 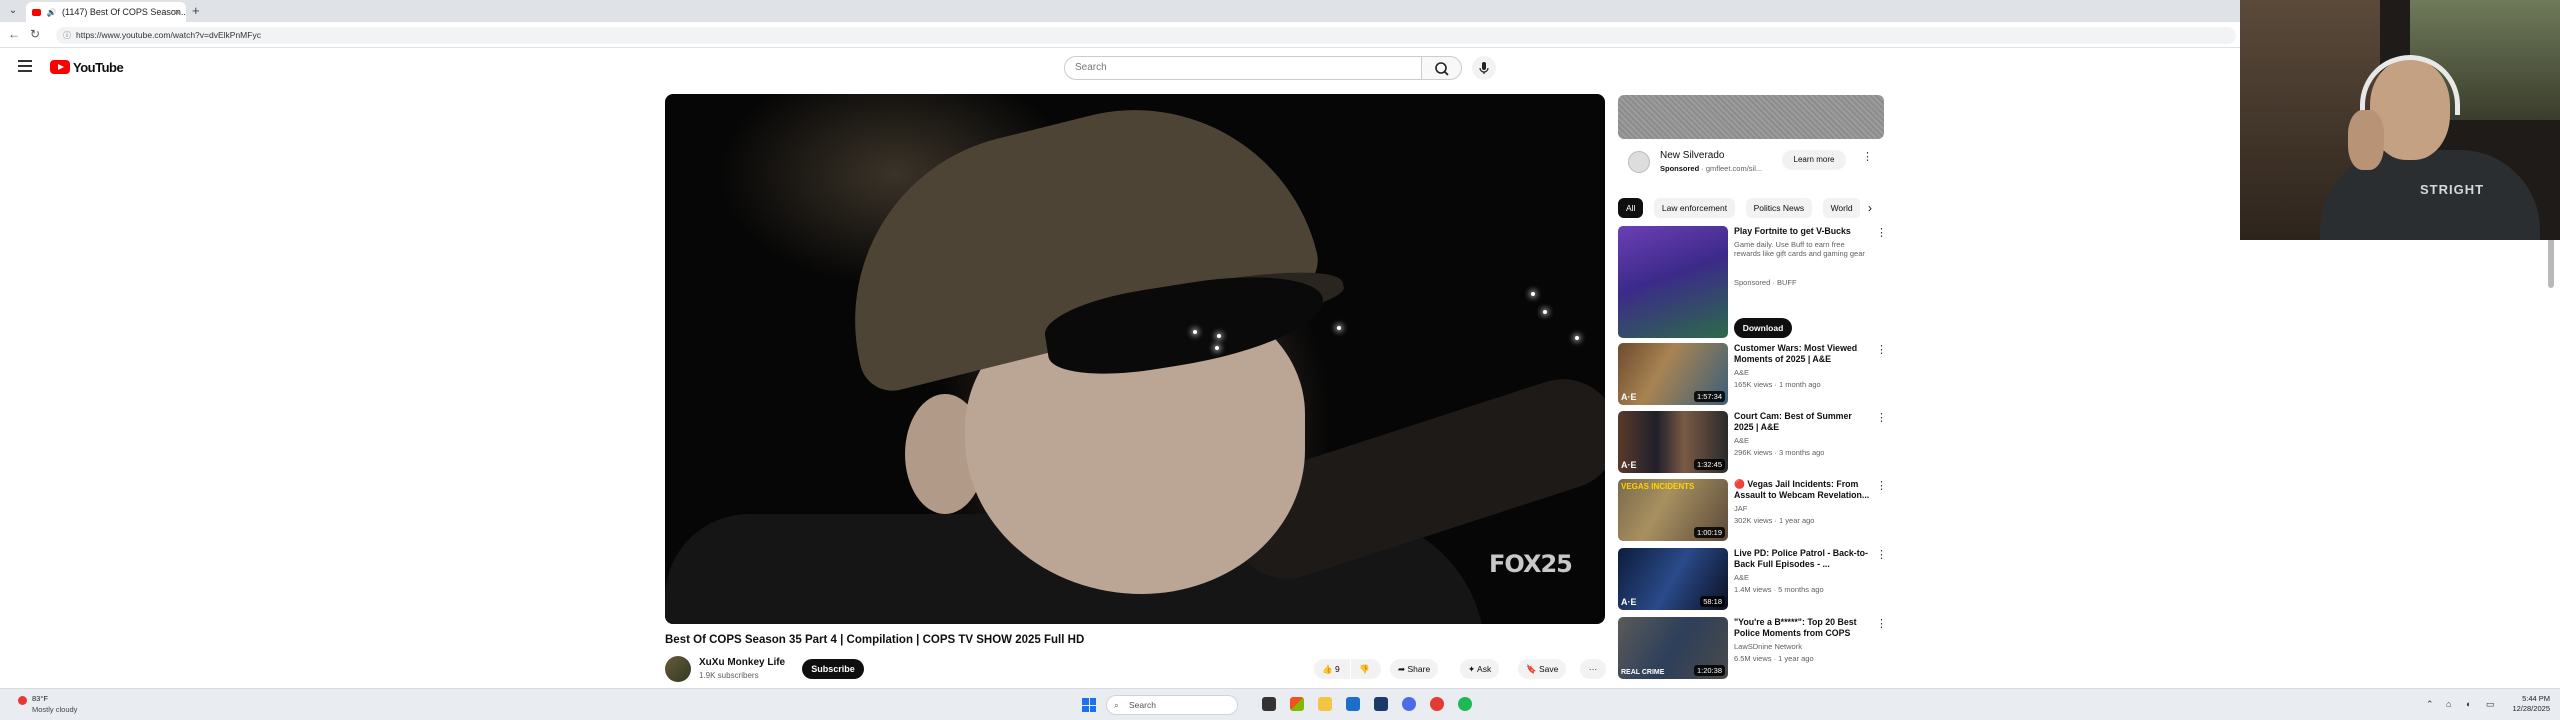 What do you see at coordinates (1803, 231) in the screenshot?
I see `recommendation-title: Play Fortnite to get V-Bucks` at bounding box center [1803, 231].